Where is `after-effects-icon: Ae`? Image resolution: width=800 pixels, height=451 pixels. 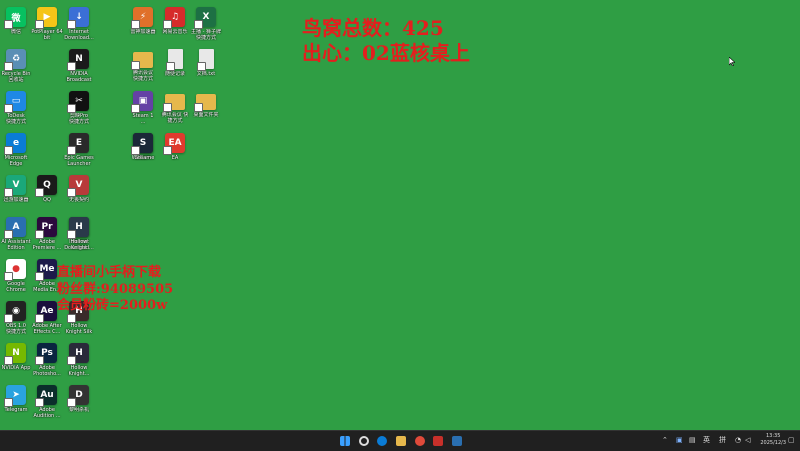
after-effects-icon: Ae is located at coordinates (46, 312).